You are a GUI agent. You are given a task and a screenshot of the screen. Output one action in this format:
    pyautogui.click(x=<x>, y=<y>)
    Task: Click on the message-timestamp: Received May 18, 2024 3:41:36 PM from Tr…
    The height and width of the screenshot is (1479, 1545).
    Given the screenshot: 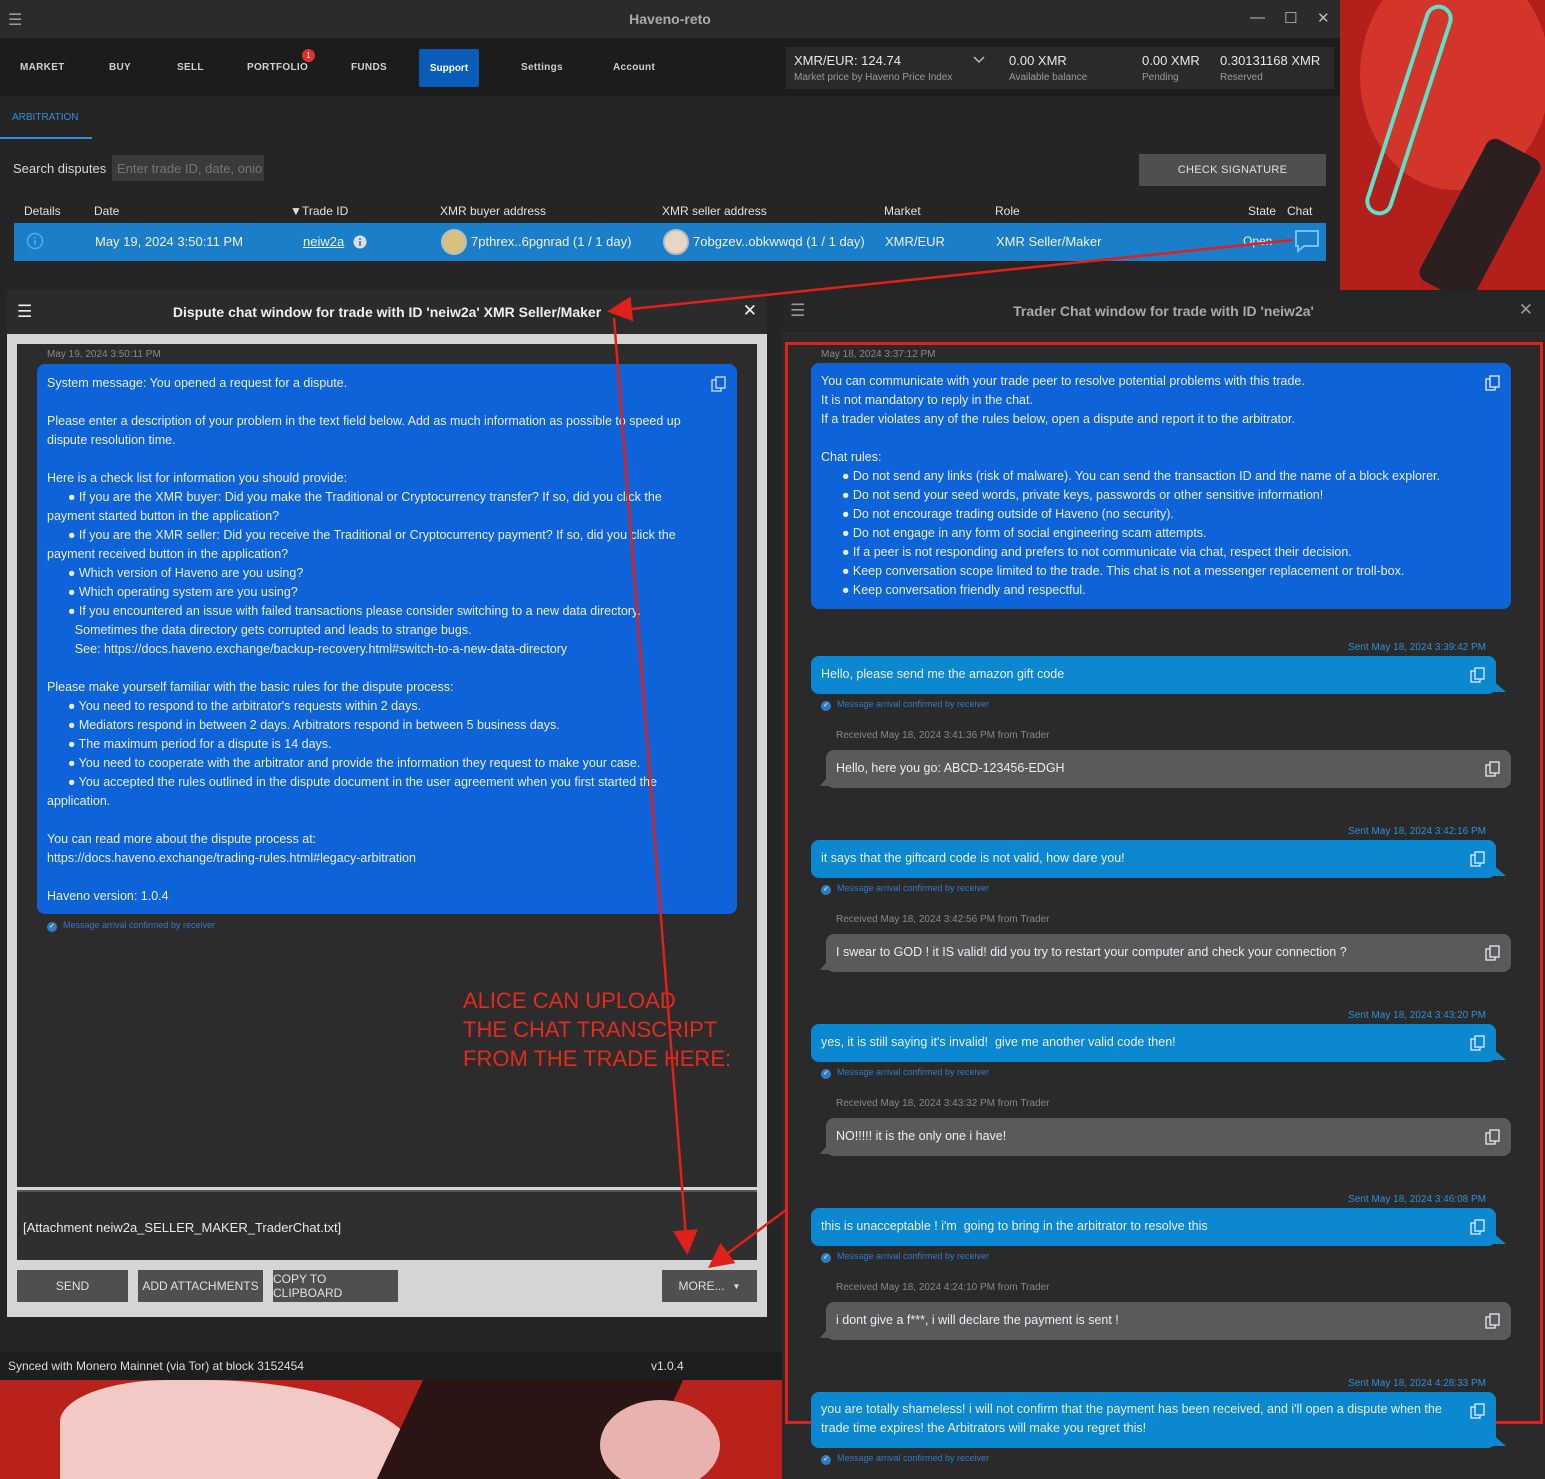 What is the action you would take?
    pyautogui.click(x=943, y=735)
    